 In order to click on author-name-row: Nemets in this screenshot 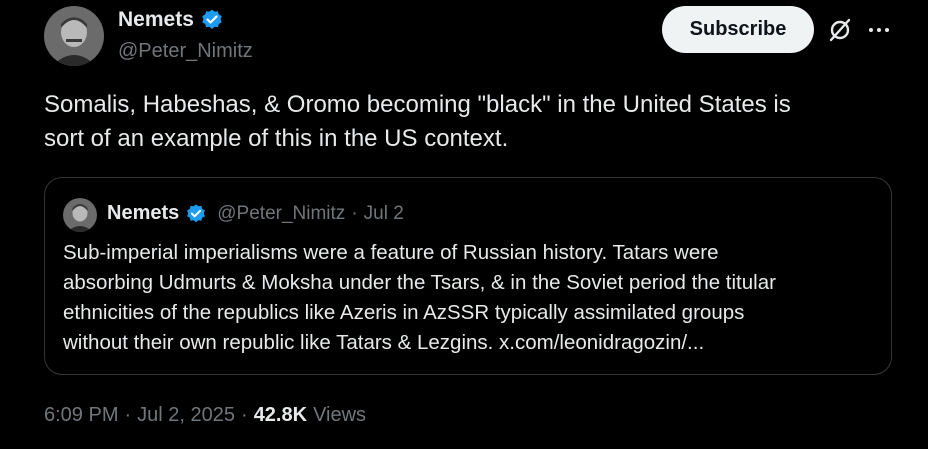, I will do `click(171, 20)`.